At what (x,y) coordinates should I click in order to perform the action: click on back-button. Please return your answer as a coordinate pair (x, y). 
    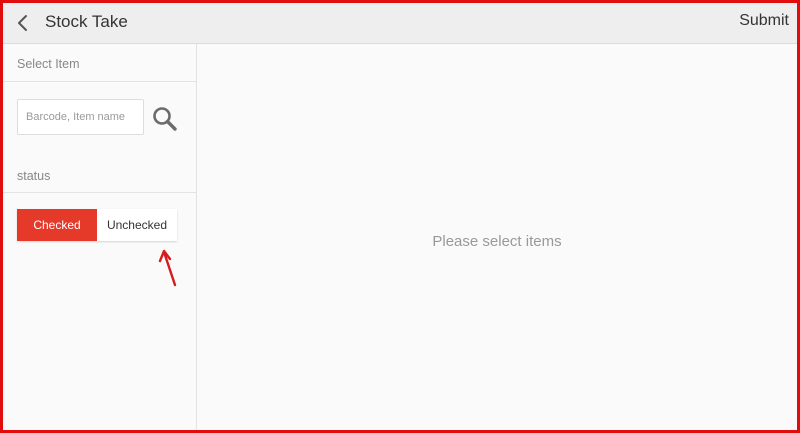
    Looking at the image, I should click on (24, 23).